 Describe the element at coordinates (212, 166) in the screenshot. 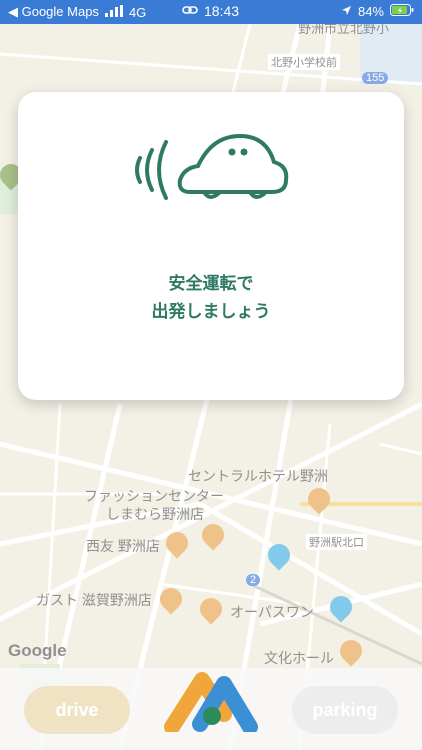

I see `car-signal-icon` at that location.